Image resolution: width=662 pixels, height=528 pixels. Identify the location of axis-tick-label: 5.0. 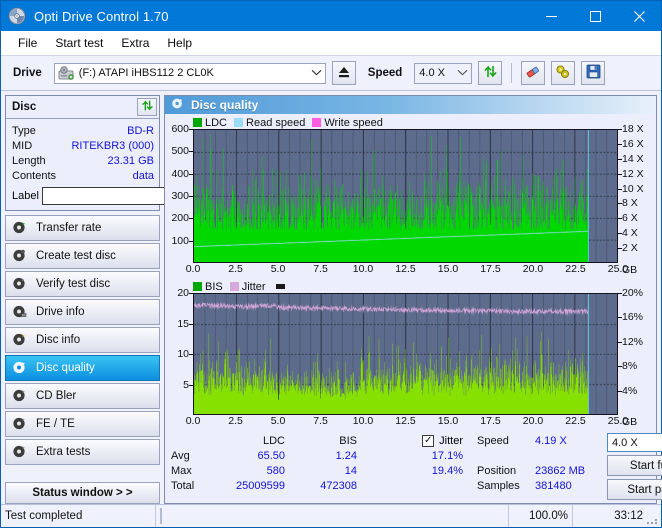
(278, 421).